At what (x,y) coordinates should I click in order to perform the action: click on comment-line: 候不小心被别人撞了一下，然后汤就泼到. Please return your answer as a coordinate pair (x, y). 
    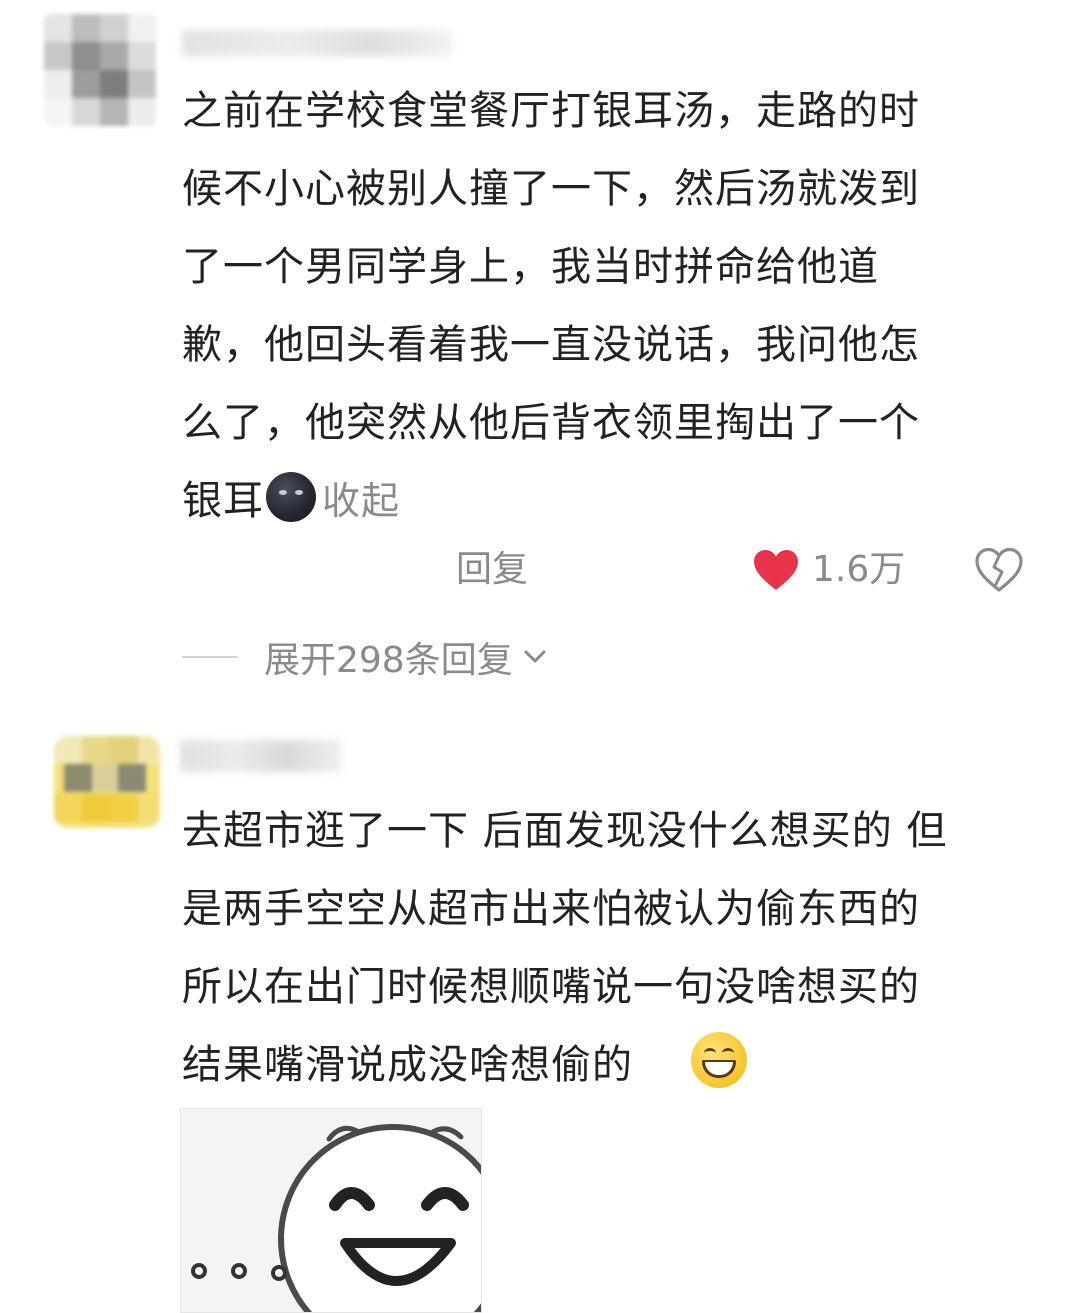
    Looking at the image, I should click on (551, 189).